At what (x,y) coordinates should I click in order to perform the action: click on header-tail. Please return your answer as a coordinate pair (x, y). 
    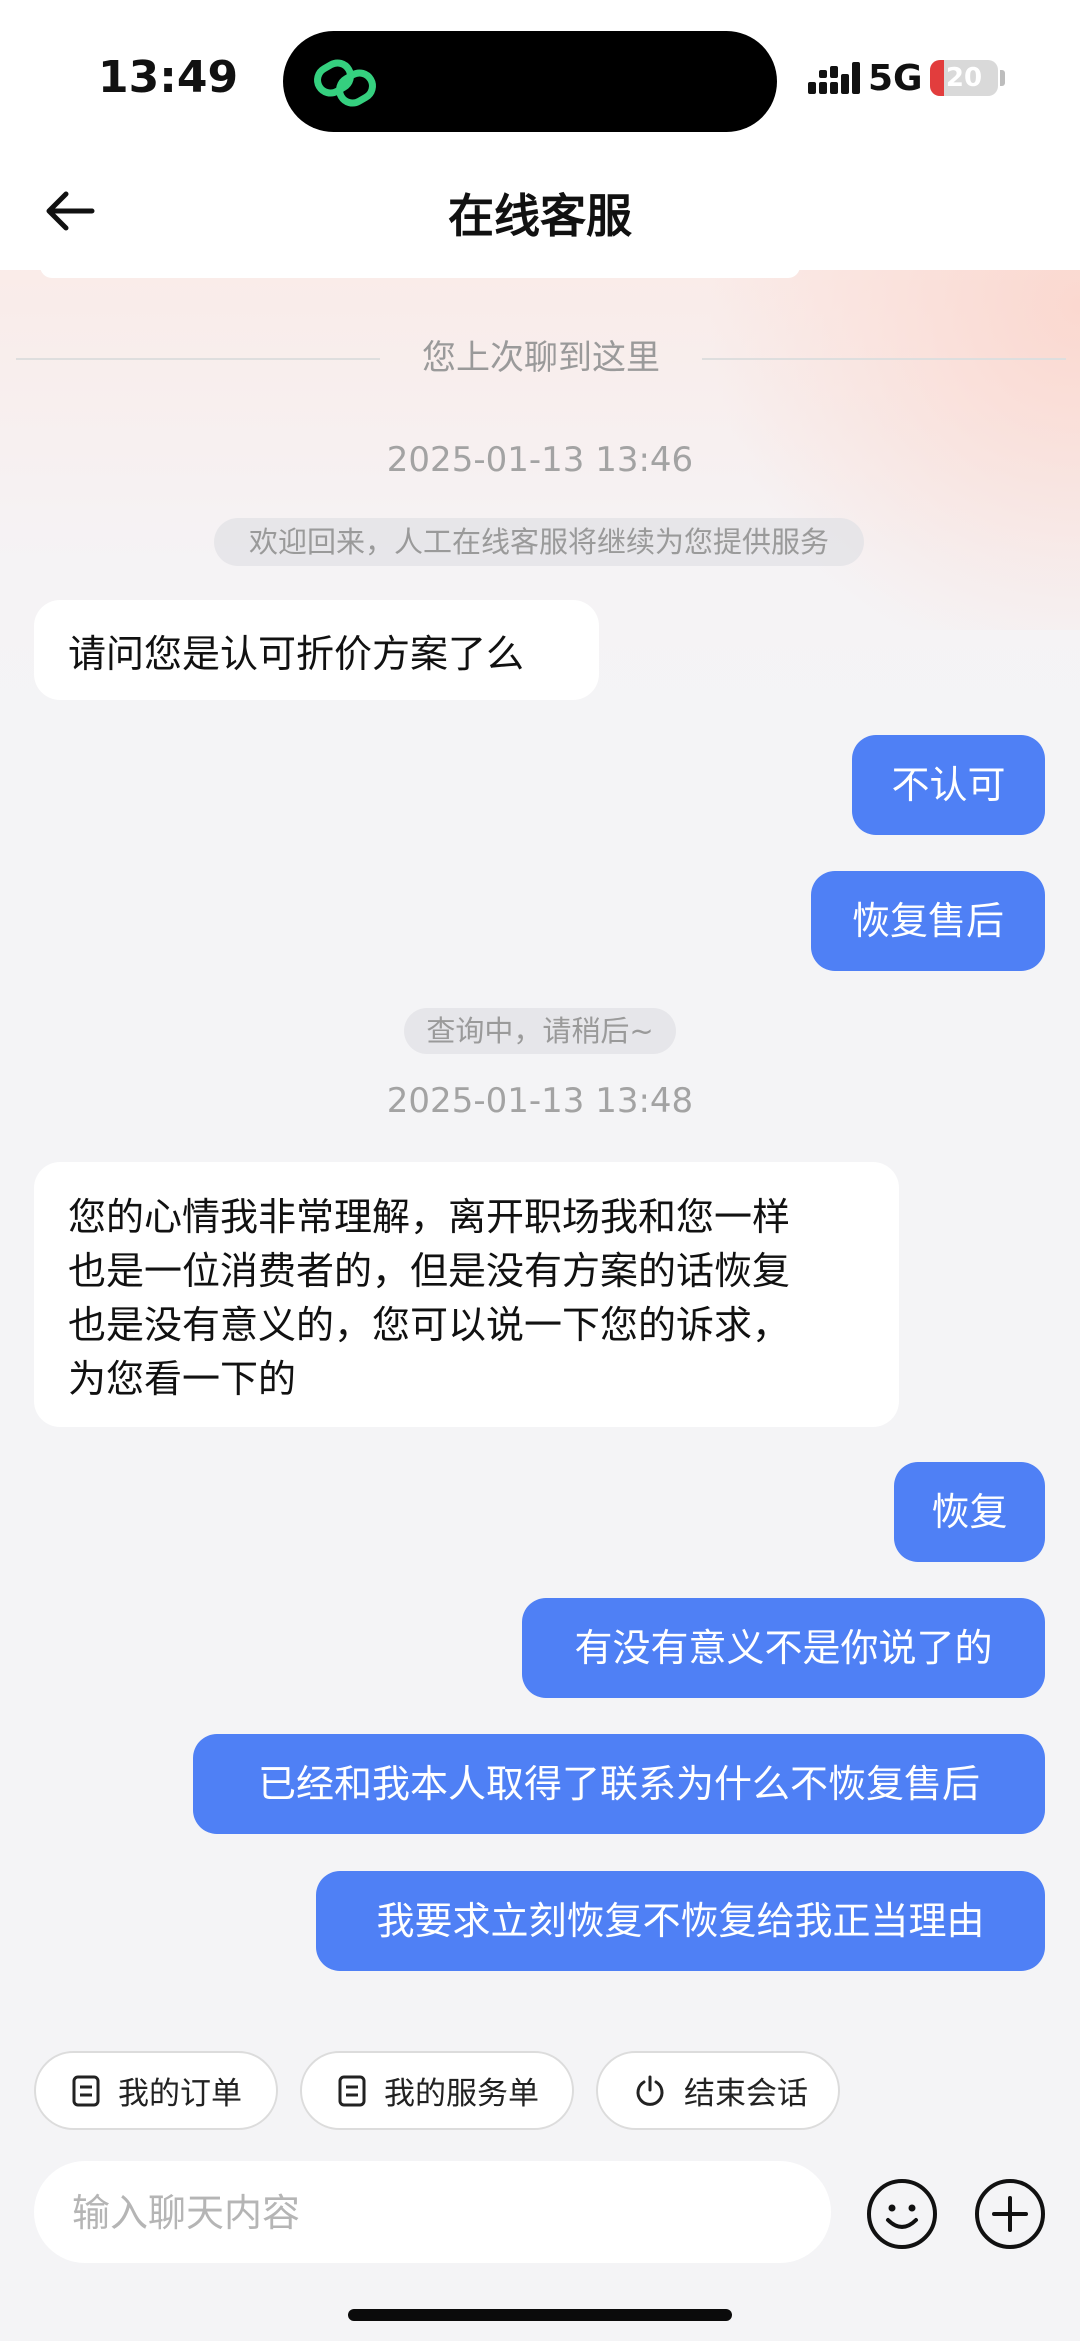
    Looking at the image, I should click on (420, 272).